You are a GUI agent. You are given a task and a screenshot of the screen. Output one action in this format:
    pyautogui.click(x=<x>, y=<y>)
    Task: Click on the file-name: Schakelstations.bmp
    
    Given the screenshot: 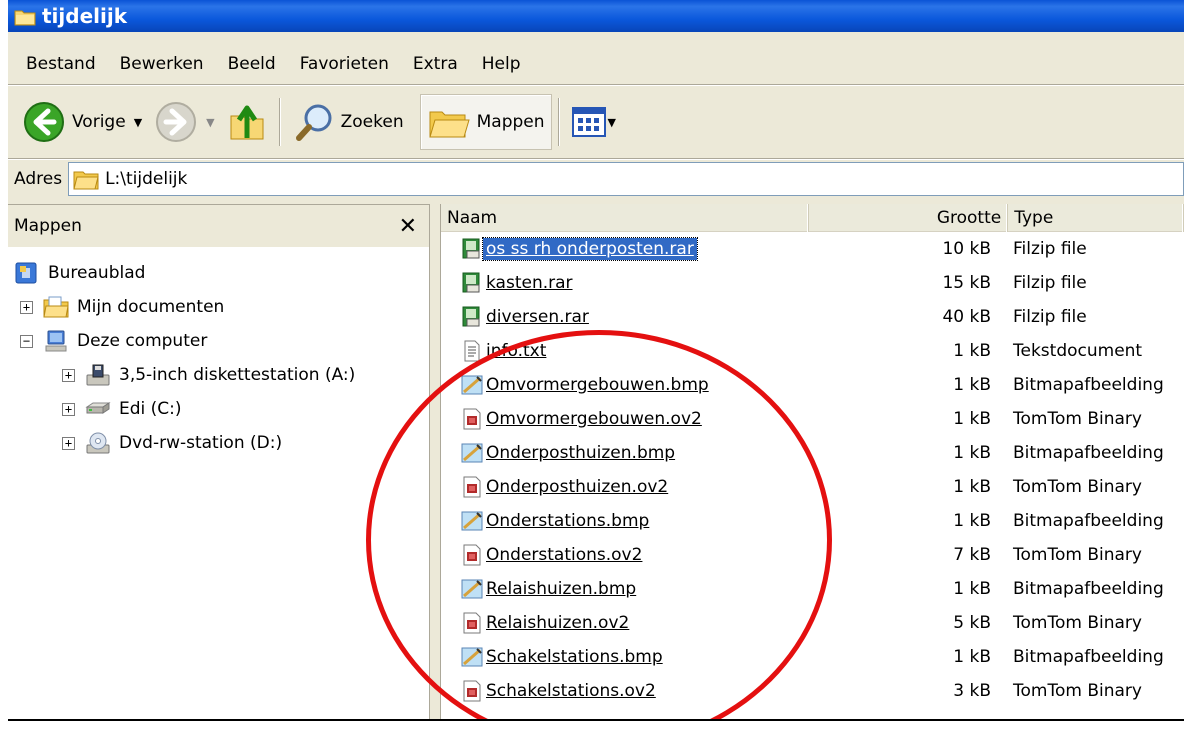 What is the action you would take?
    pyautogui.click(x=574, y=657)
    